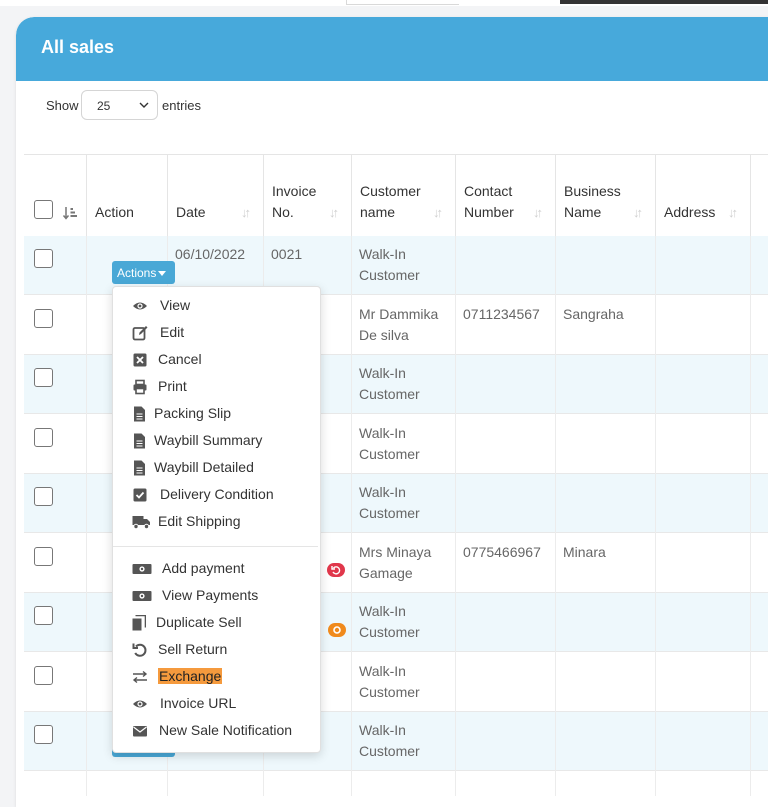 This screenshot has width=768, height=807. What do you see at coordinates (139, 414) in the screenshot?
I see `file-icon` at bounding box center [139, 414].